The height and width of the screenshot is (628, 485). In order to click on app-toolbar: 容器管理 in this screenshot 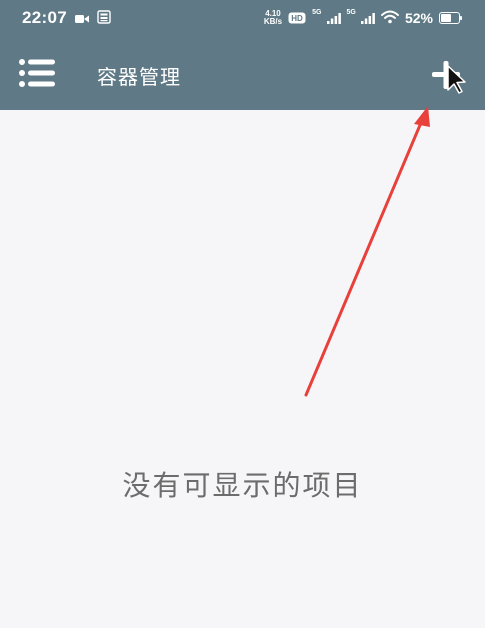, I will do `click(242, 73)`.